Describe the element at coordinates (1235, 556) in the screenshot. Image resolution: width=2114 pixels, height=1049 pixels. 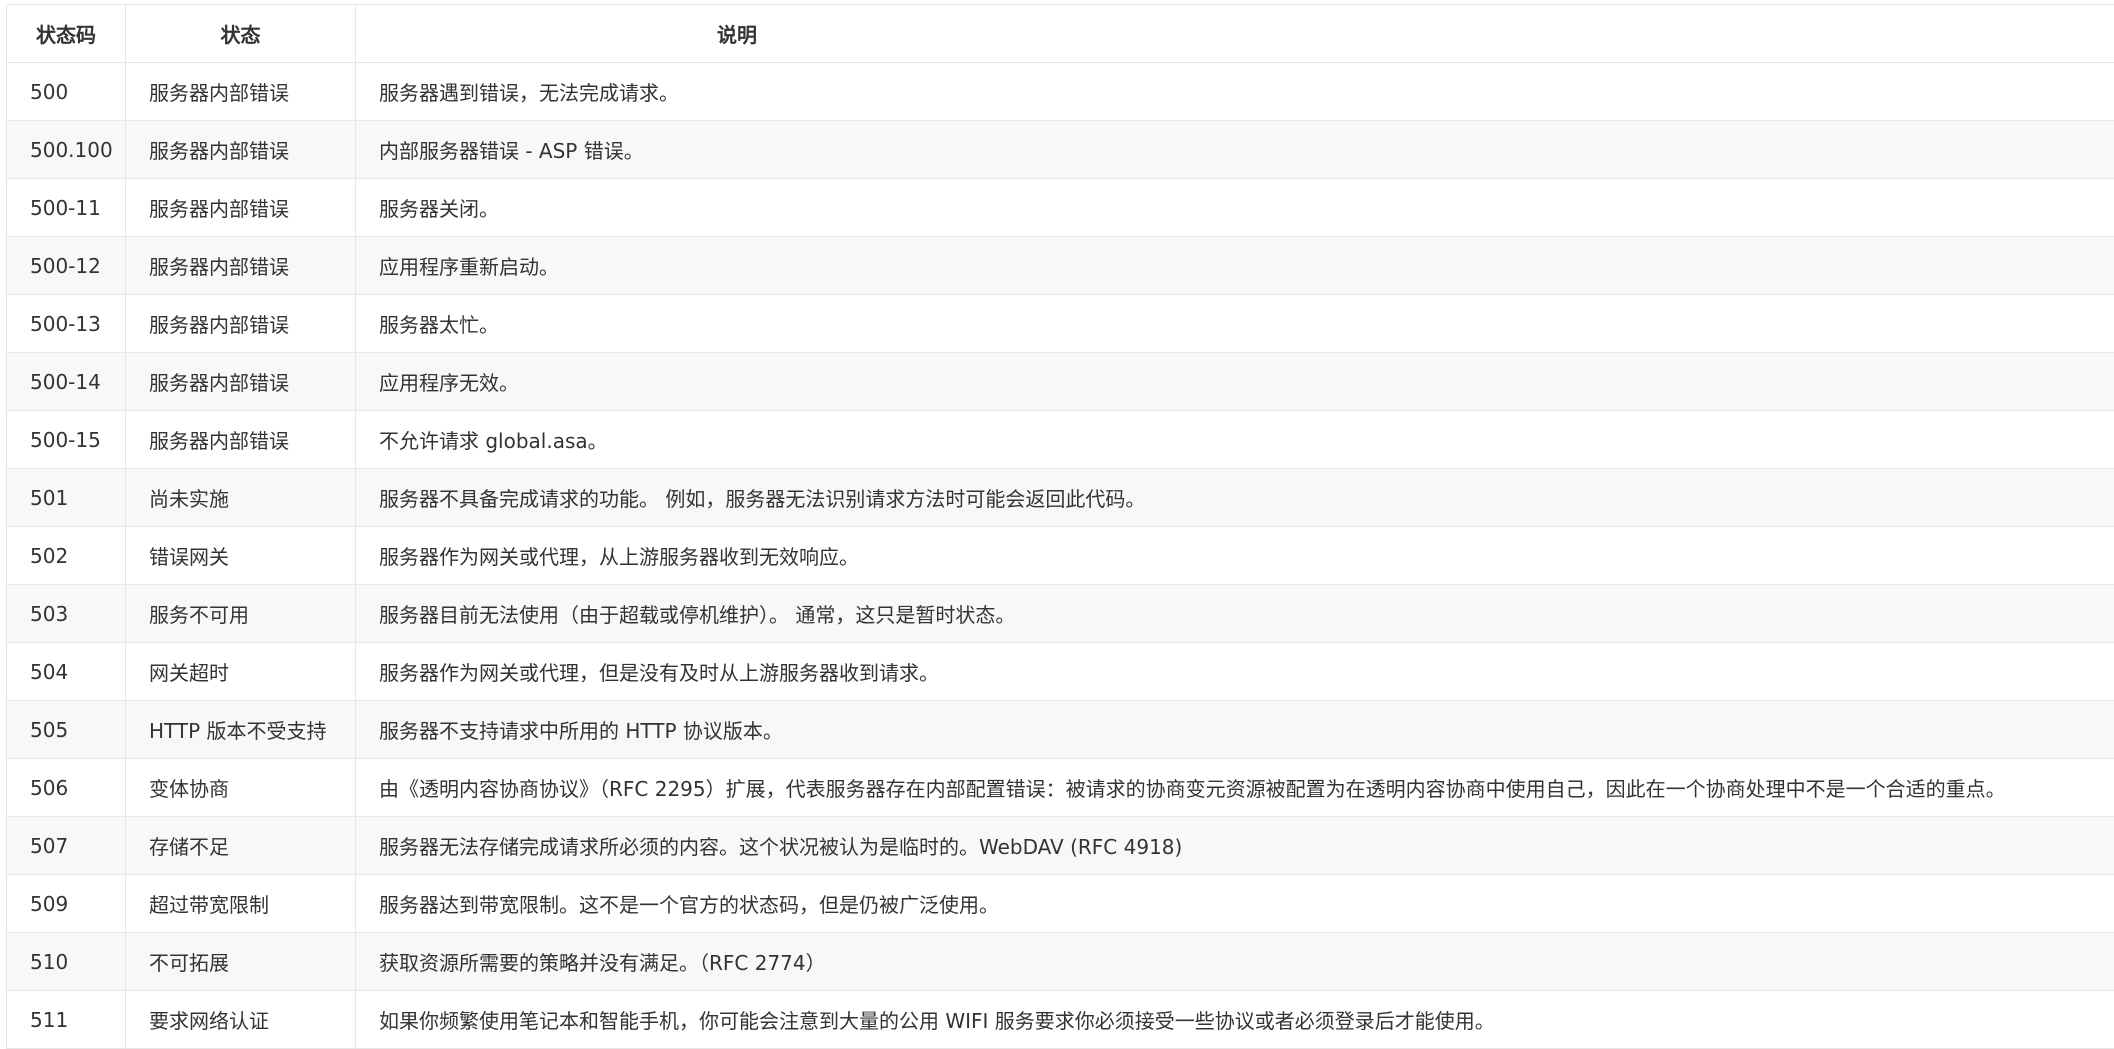
I see `cell-description: 服务器作为网关或代理，从上游服务器收到无效响应。` at that location.